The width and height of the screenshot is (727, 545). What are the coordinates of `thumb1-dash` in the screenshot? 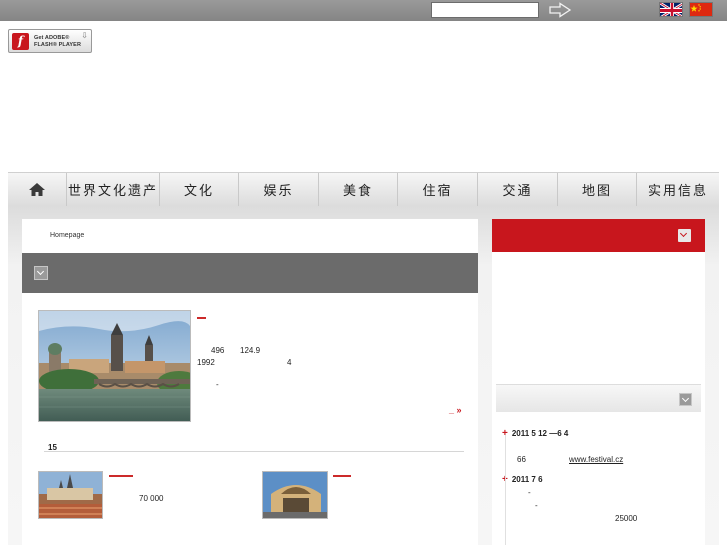 It's located at (121, 476).